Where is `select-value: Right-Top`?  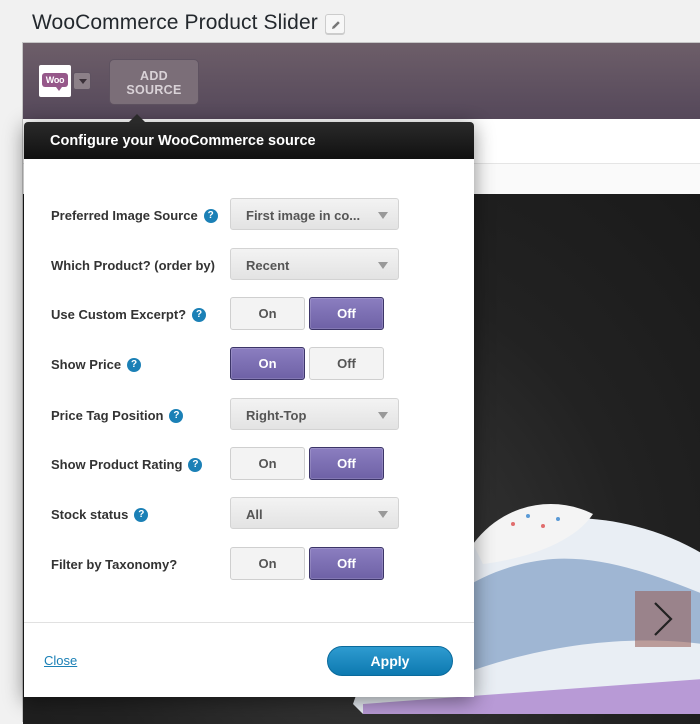
select-value: Right-Top is located at coordinates (276, 415).